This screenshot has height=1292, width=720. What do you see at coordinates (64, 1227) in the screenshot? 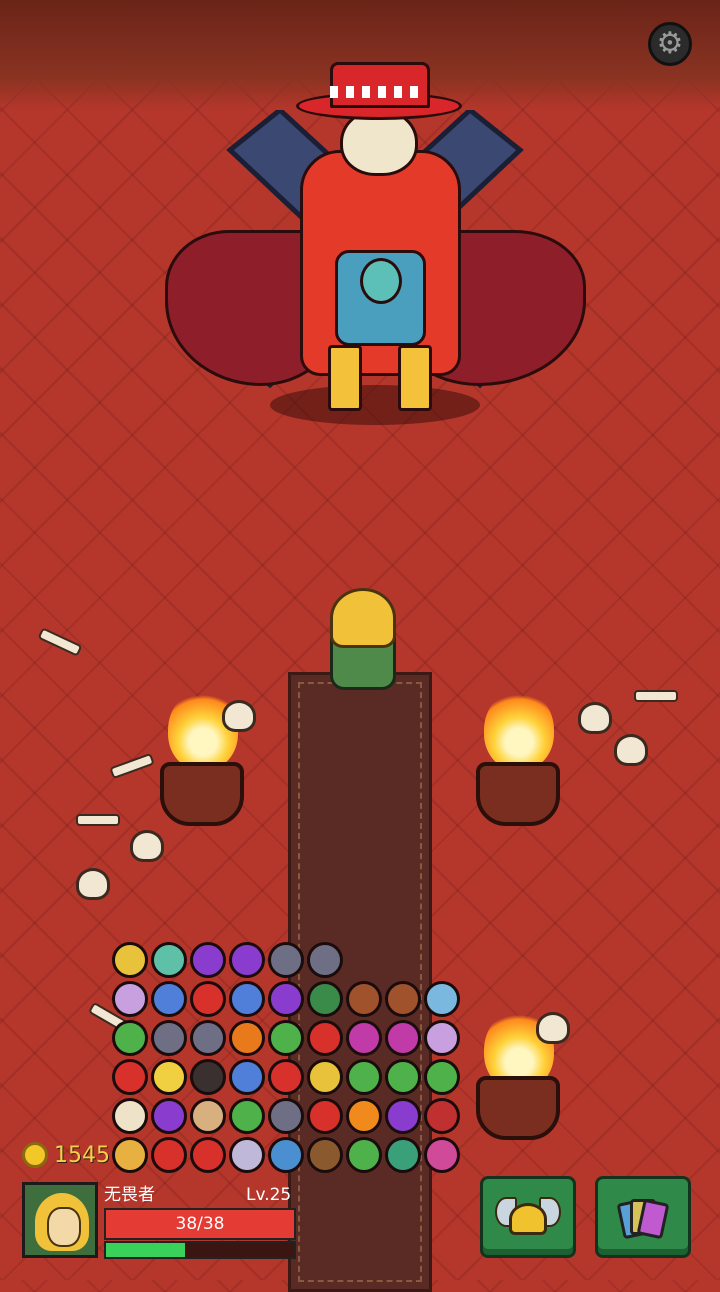
I see `portrait-face` at bounding box center [64, 1227].